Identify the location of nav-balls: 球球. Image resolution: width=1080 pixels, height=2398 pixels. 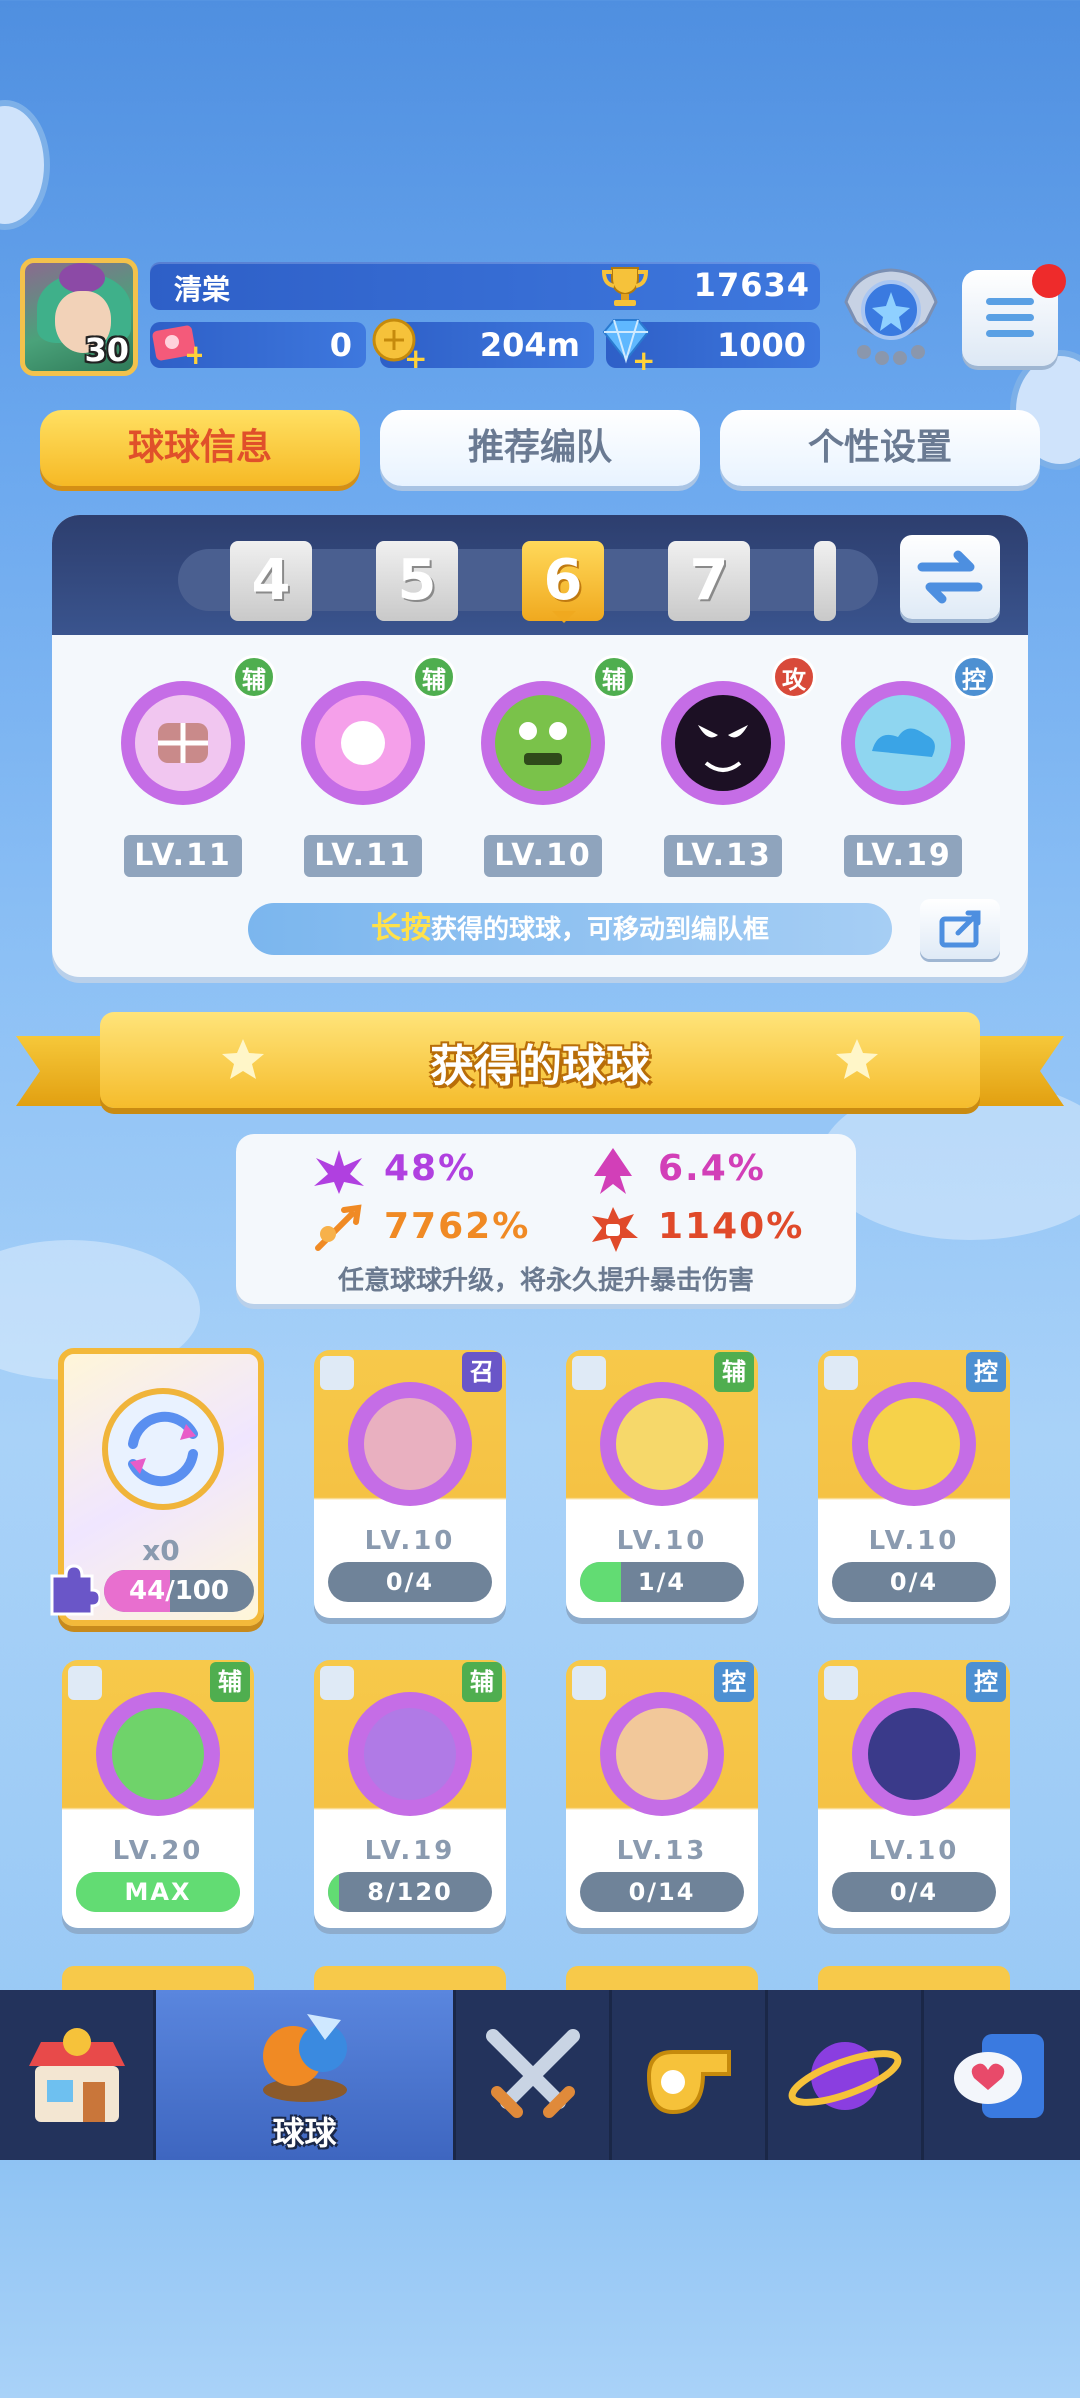
(306, 2075).